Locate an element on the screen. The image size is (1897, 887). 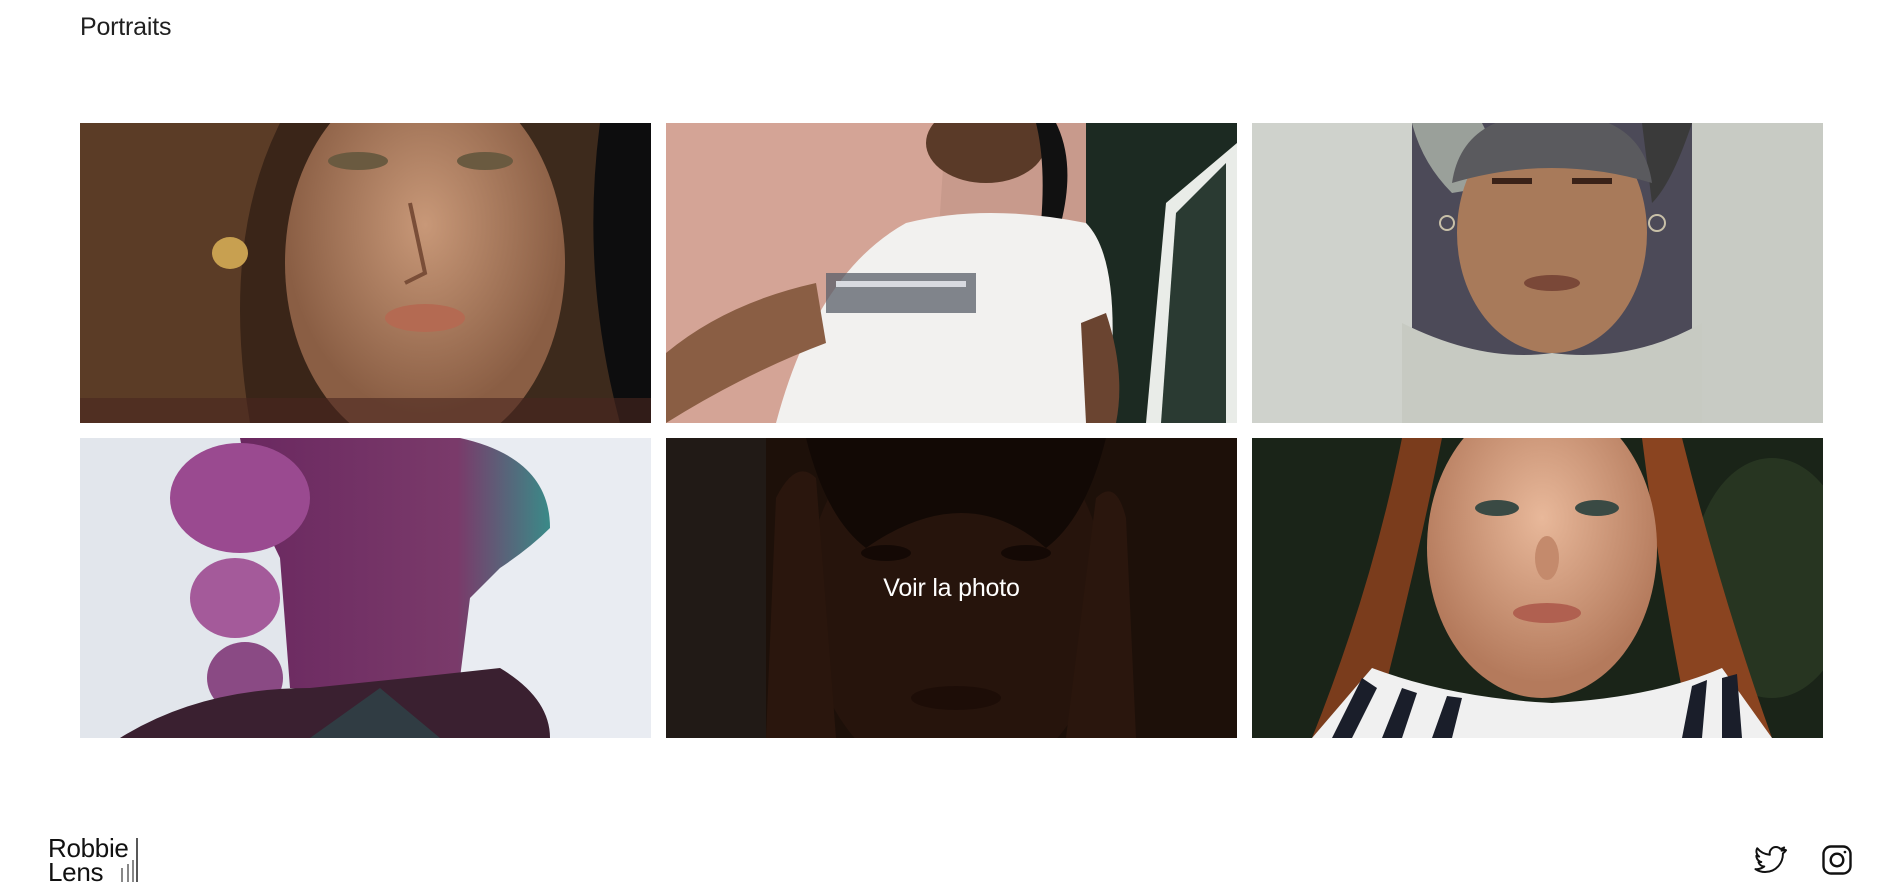
twitter-icon is located at coordinates (1771, 859).